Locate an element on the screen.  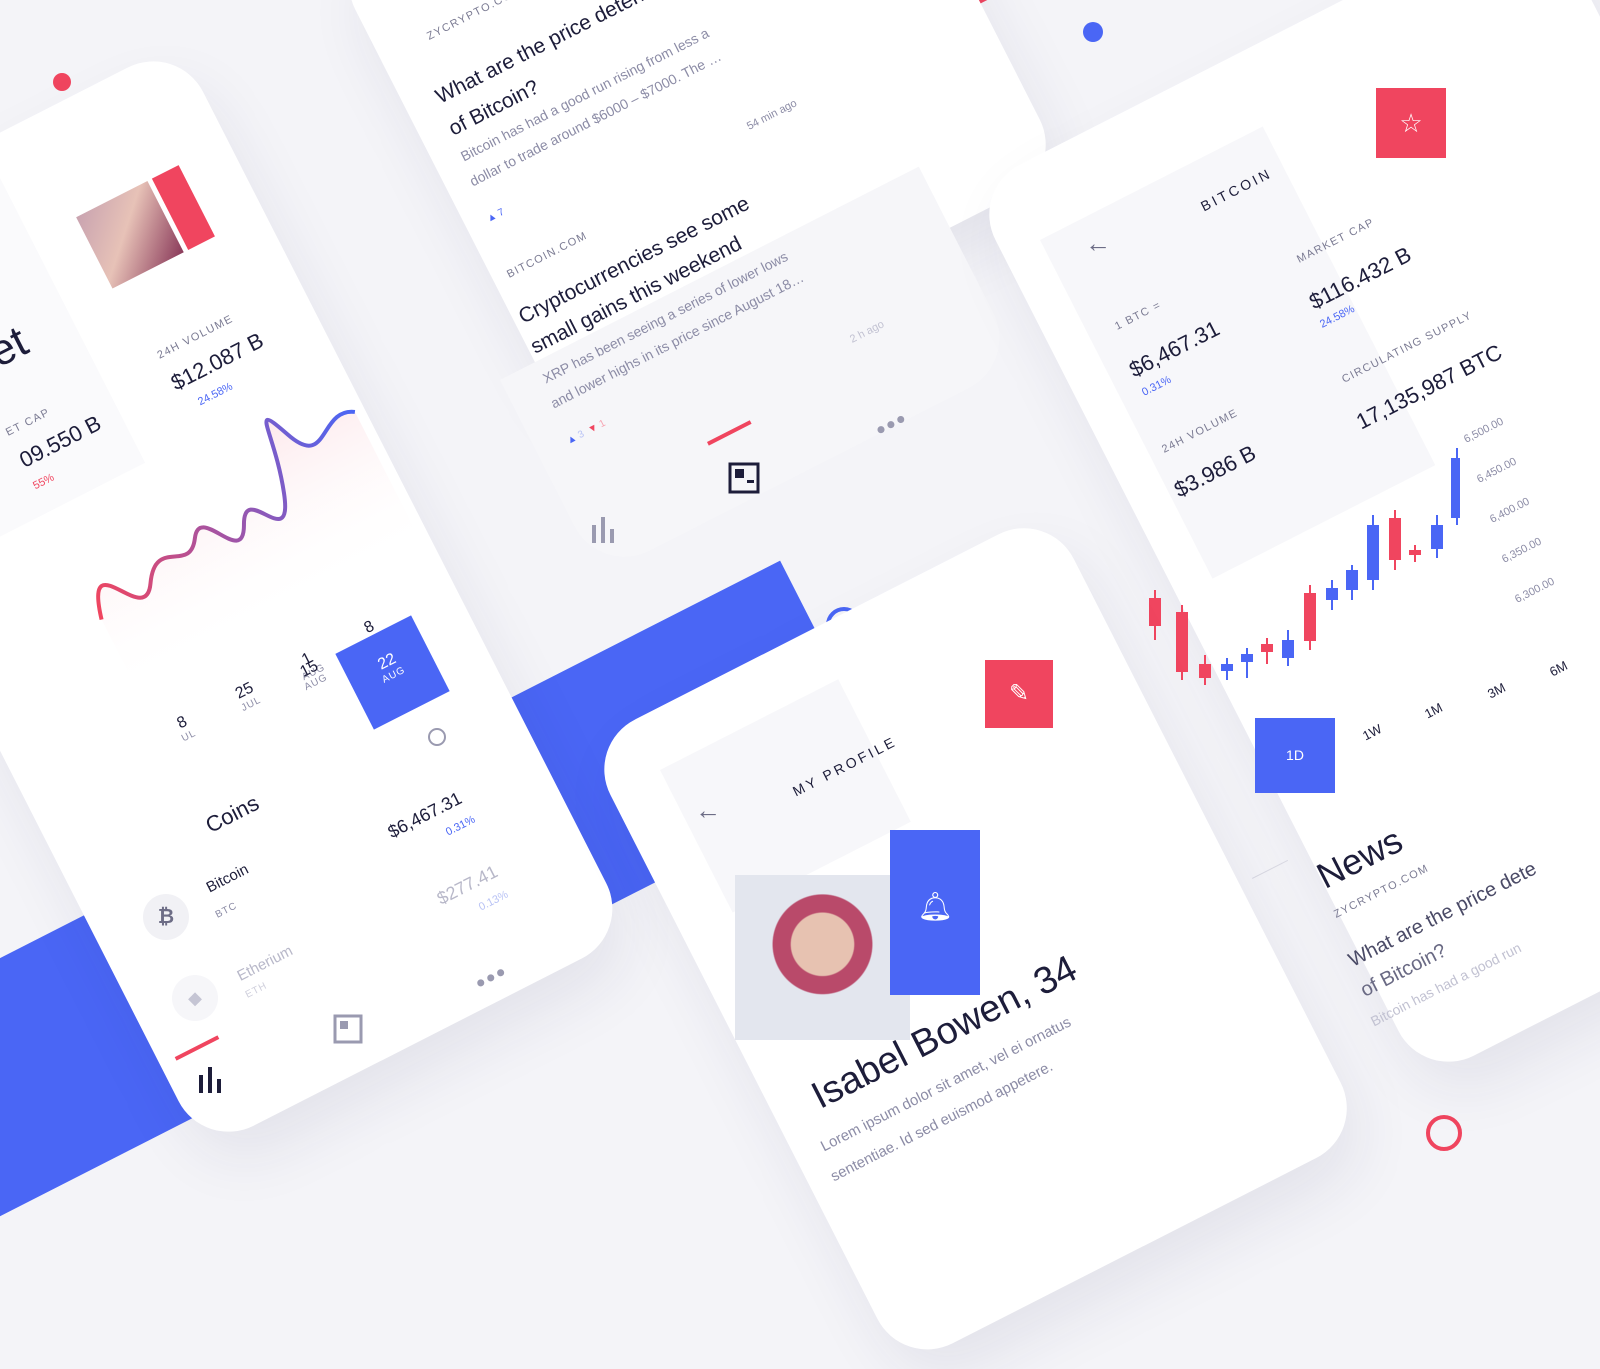
star-icon: ☆ is located at coordinates (1411, 123).